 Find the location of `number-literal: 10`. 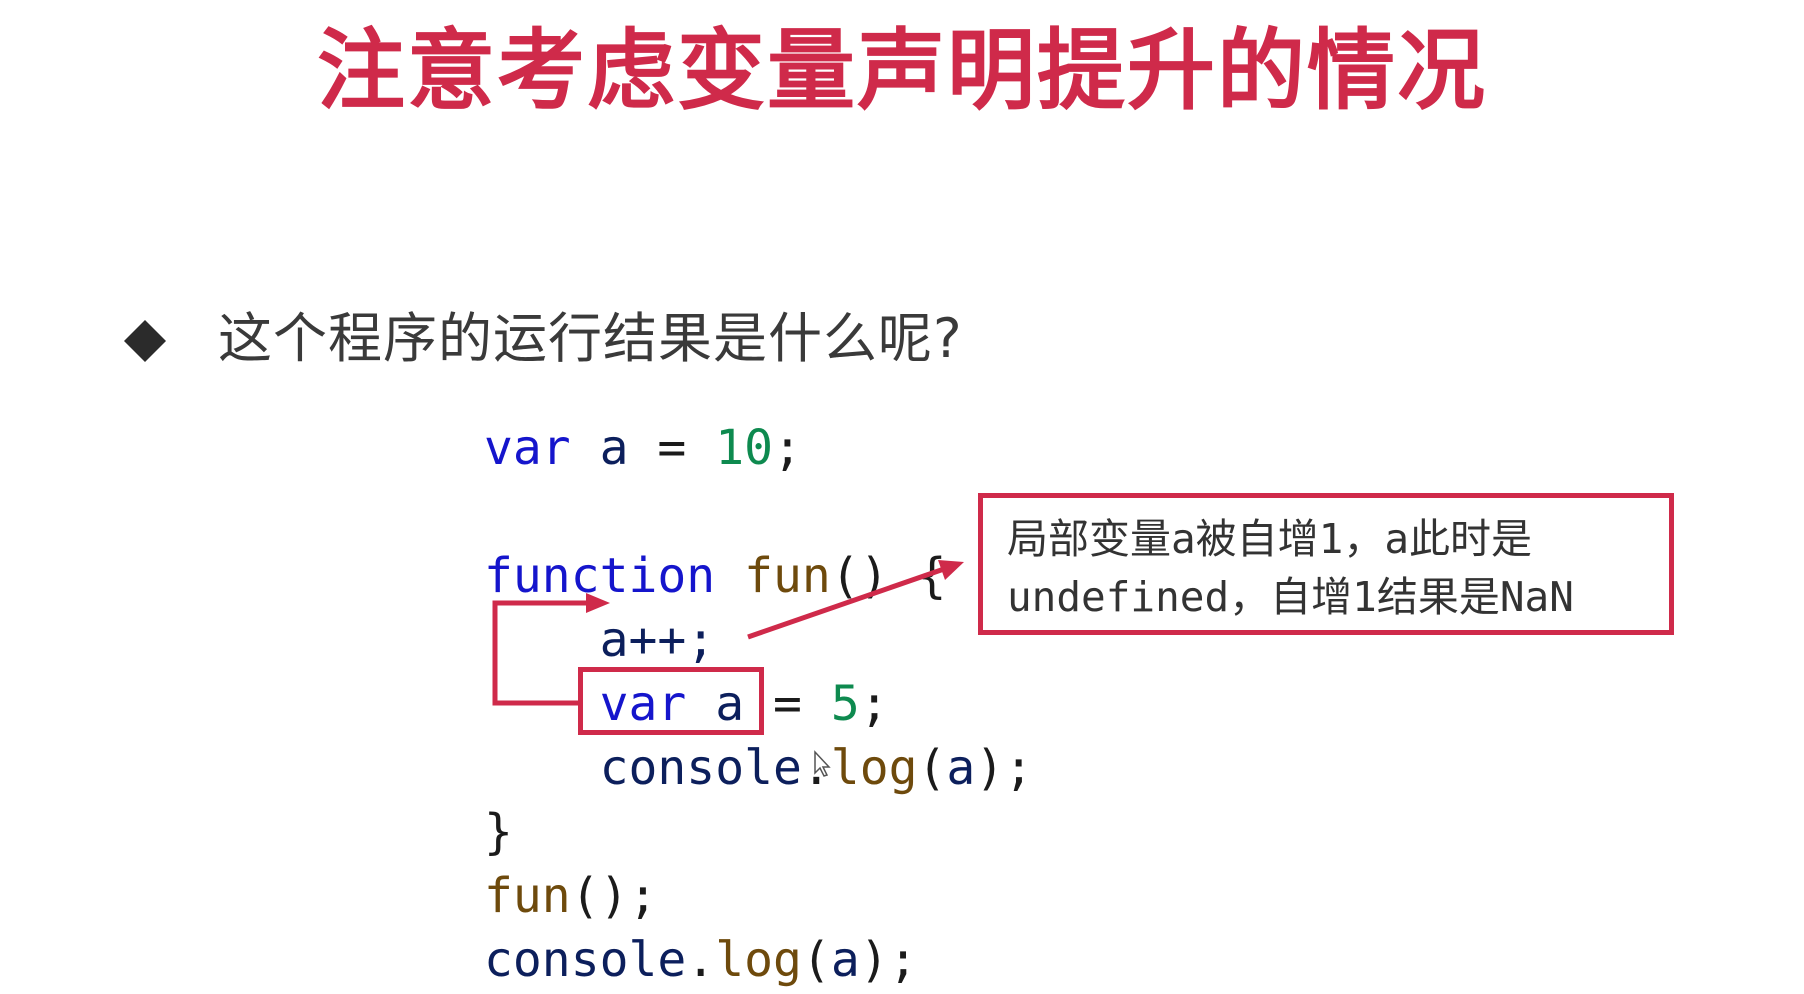

number-literal: 10 is located at coordinates (744, 448).